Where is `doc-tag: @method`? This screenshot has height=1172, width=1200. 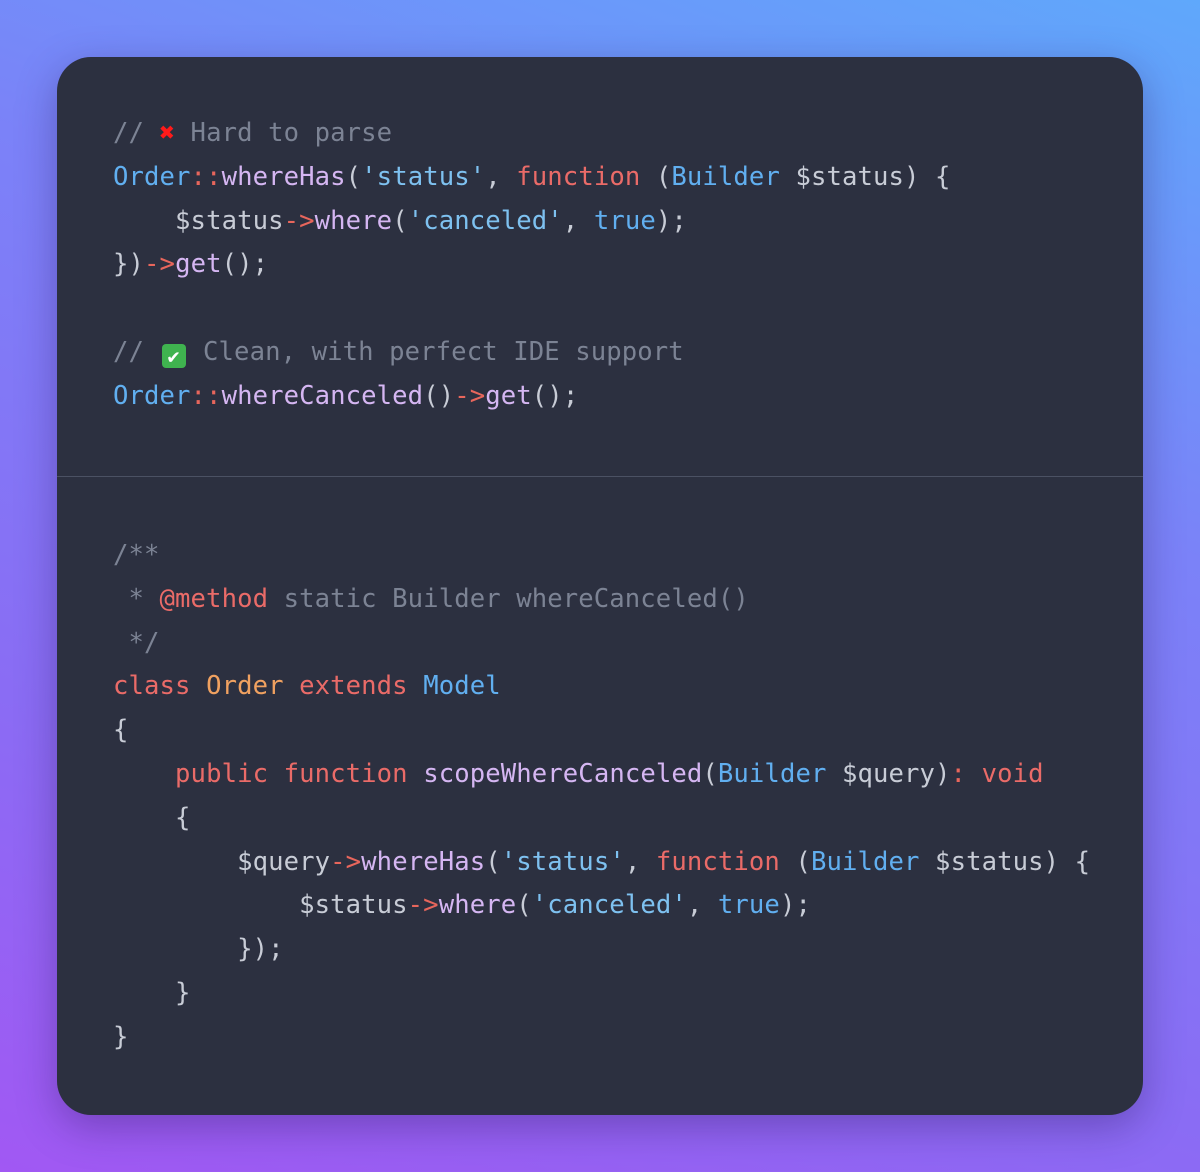
doc-tag: @method is located at coordinates (214, 598).